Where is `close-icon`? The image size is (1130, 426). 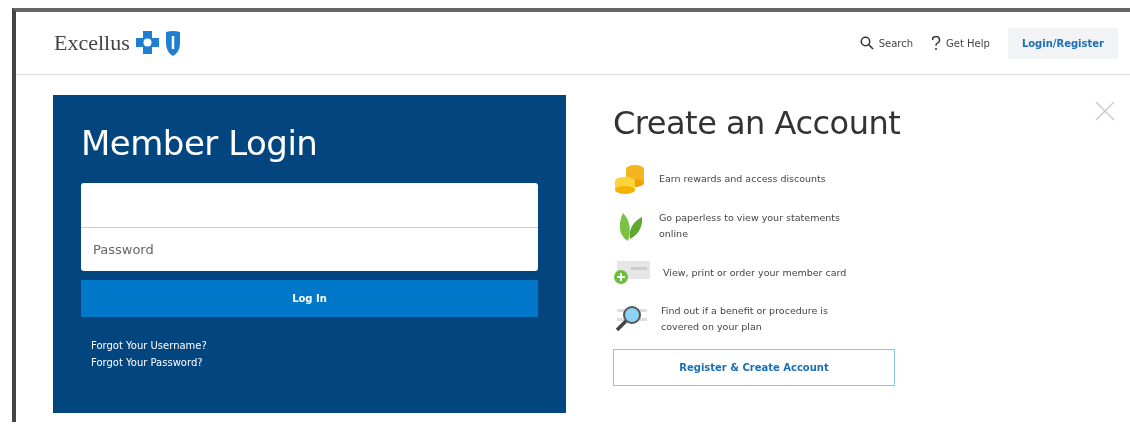
close-icon is located at coordinates (1105, 111).